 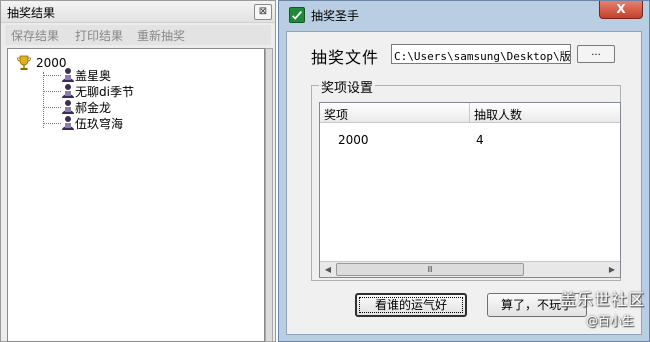 What do you see at coordinates (24, 62) in the screenshot?
I see `trophy-icon` at bounding box center [24, 62].